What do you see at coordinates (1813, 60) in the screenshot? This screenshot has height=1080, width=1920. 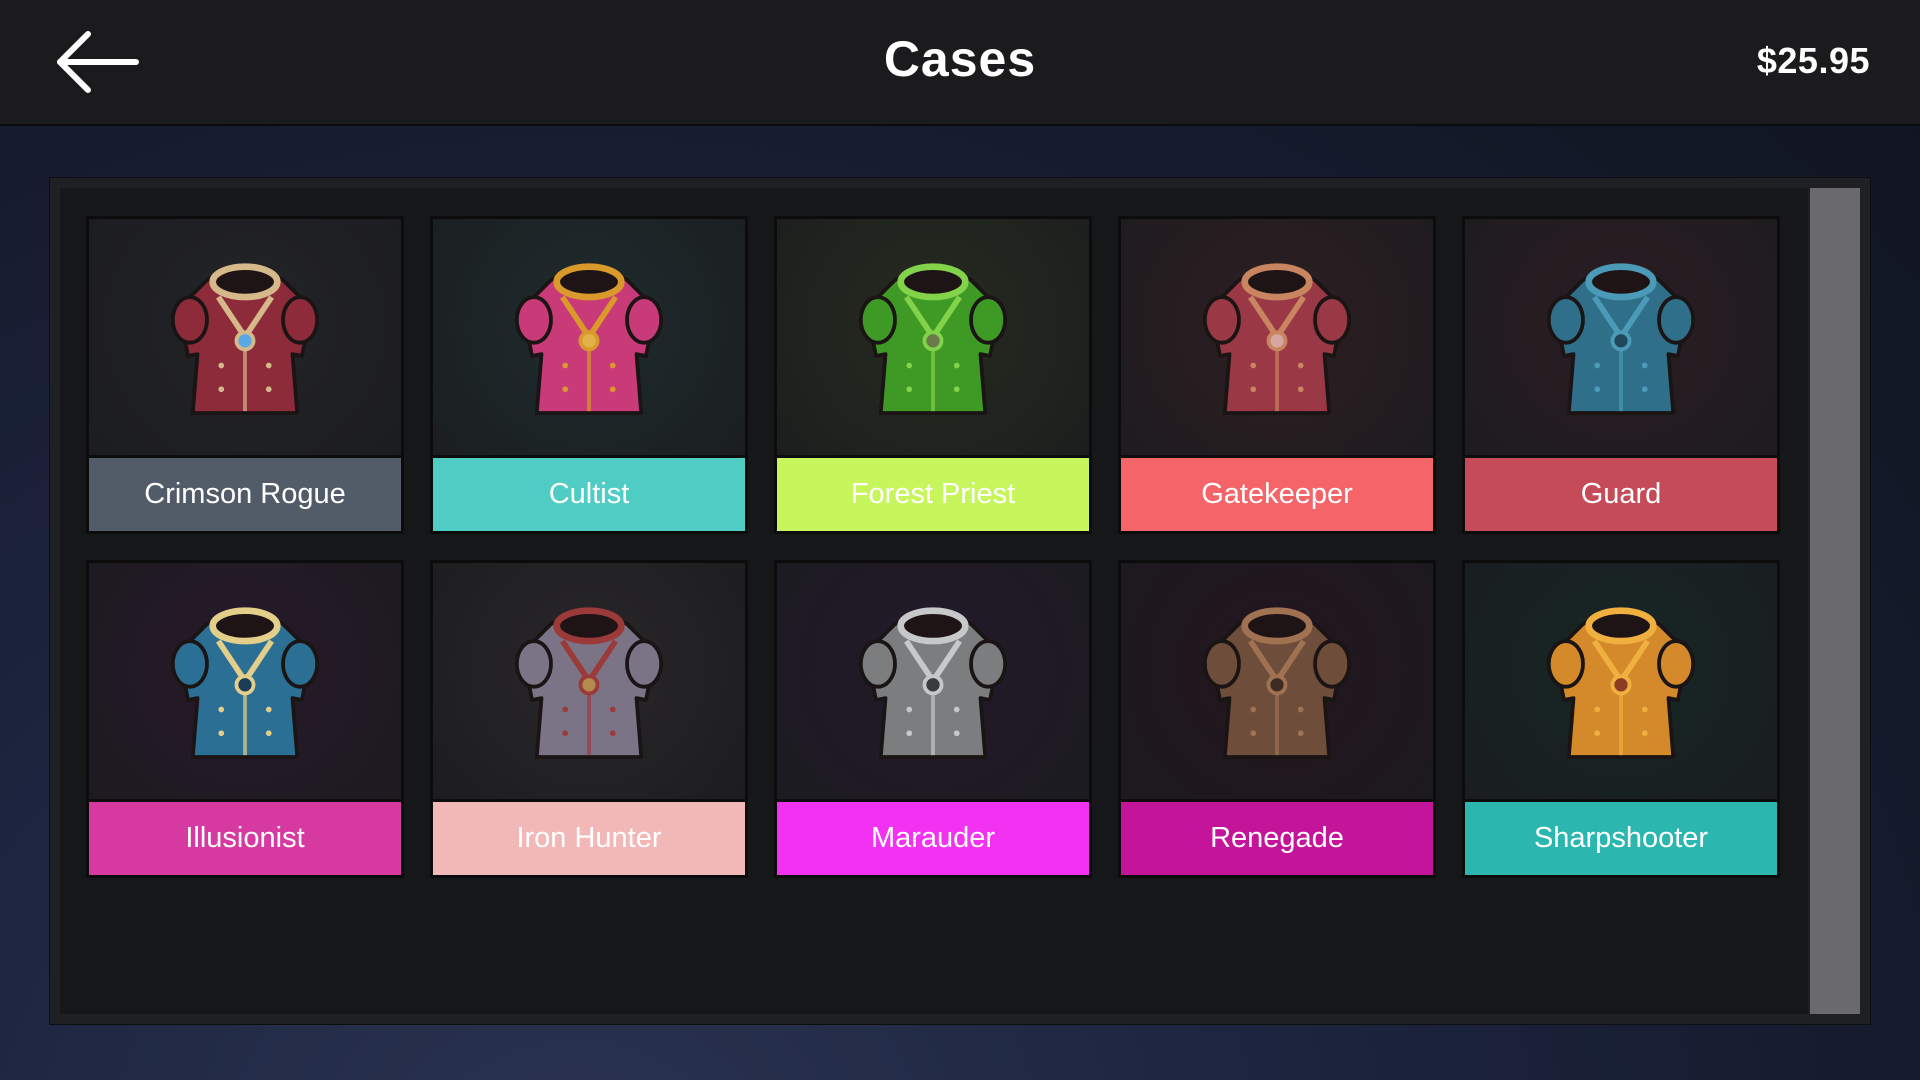 I see `wallet-balance: $25.95` at bounding box center [1813, 60].